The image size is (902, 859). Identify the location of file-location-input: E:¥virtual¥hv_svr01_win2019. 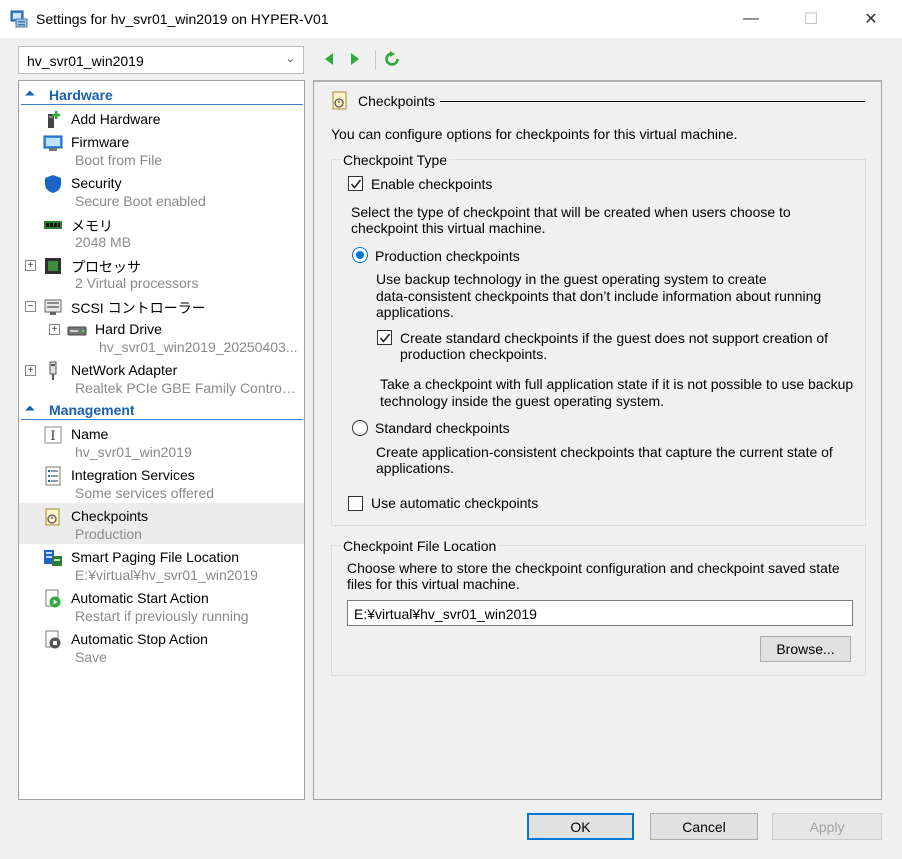
(600, 613).